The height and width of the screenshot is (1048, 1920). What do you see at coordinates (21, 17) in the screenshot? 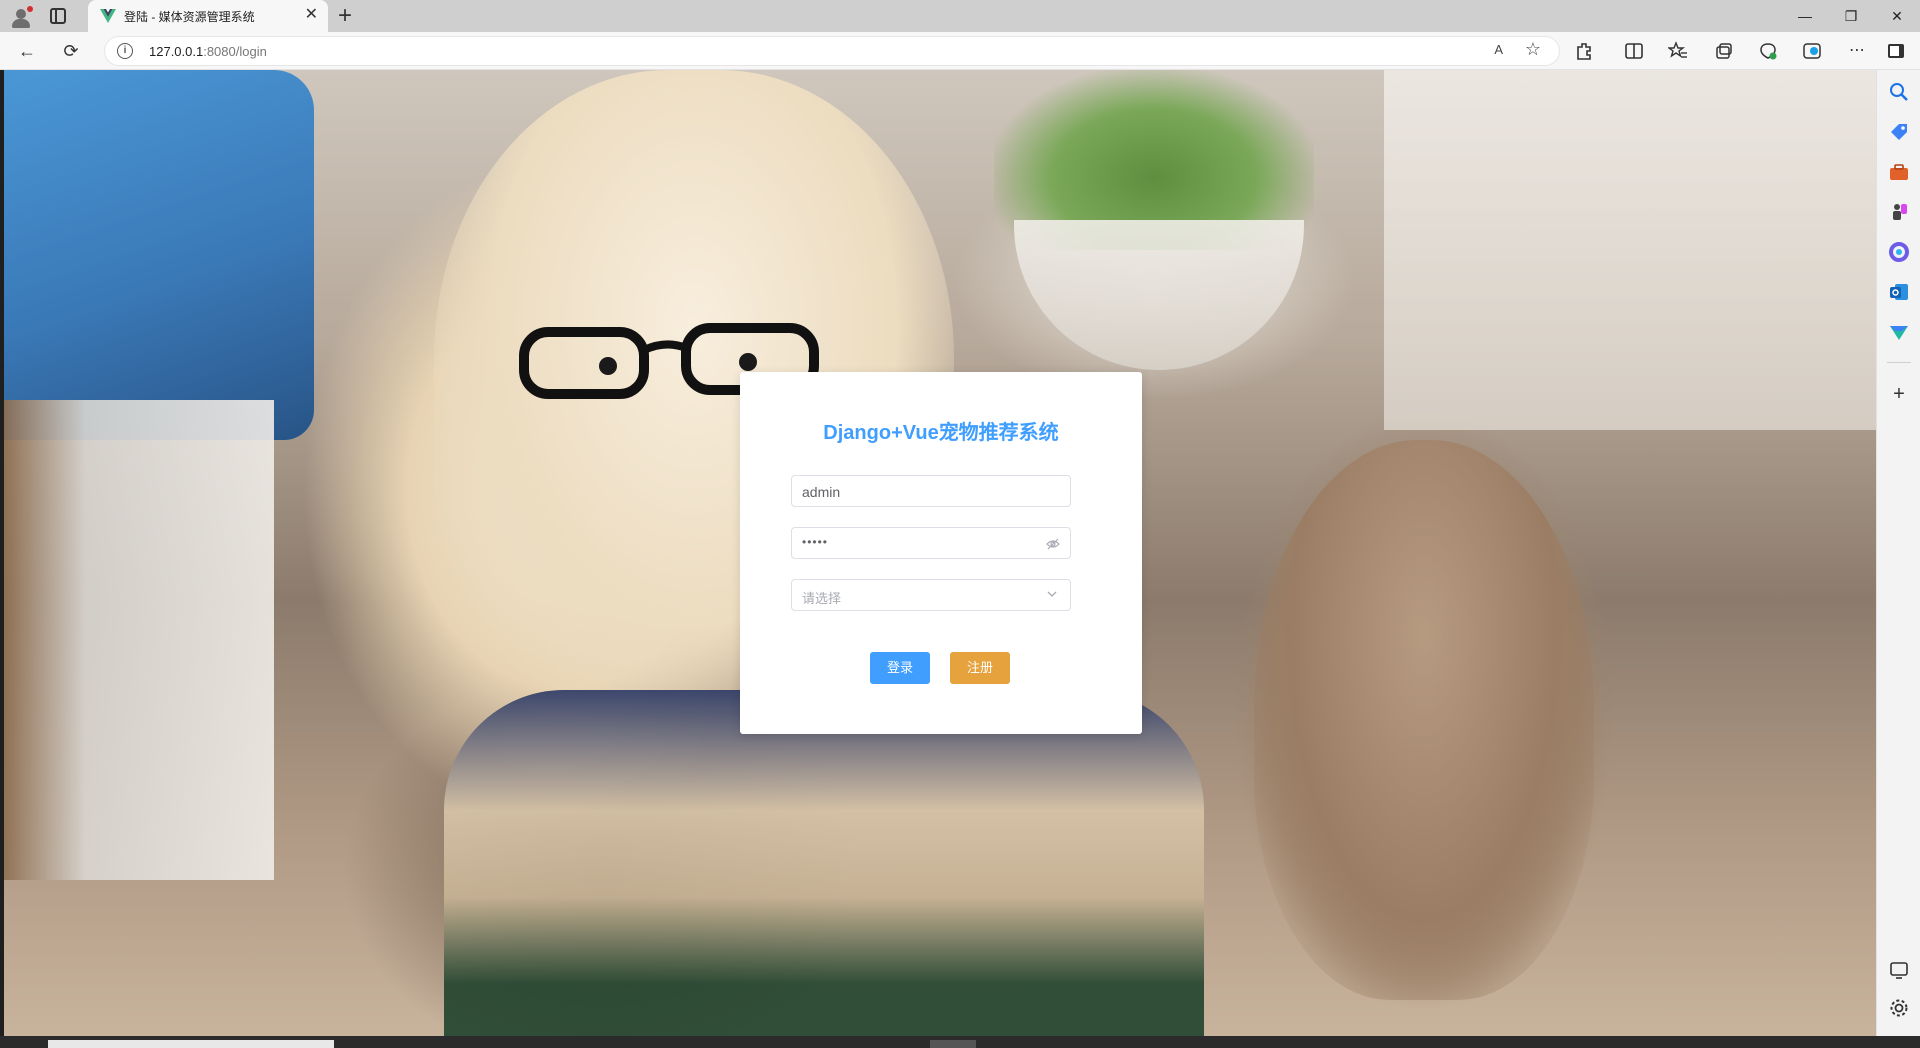
I see `profile-avatar-icon` at bounding box center [21, 17].